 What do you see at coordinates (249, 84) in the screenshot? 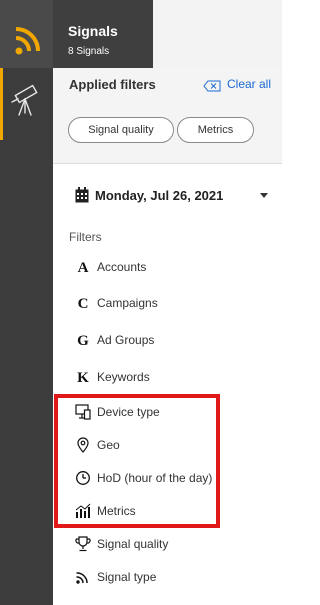
I see `clear-all-button: Clear all` at bounding box center [249, 84].